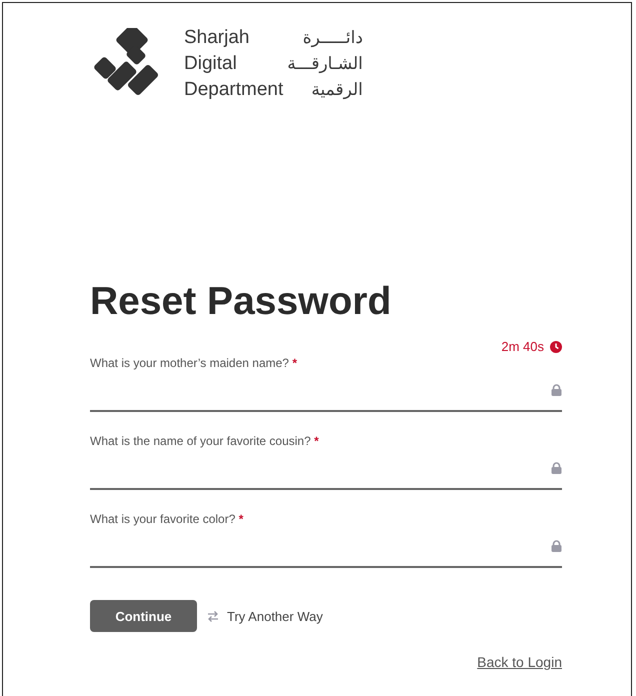 The image size is (636, 696). Describe the element at coordinates (336, 90) in the screenshot. I see `logo-text: الرقمية` at that location.